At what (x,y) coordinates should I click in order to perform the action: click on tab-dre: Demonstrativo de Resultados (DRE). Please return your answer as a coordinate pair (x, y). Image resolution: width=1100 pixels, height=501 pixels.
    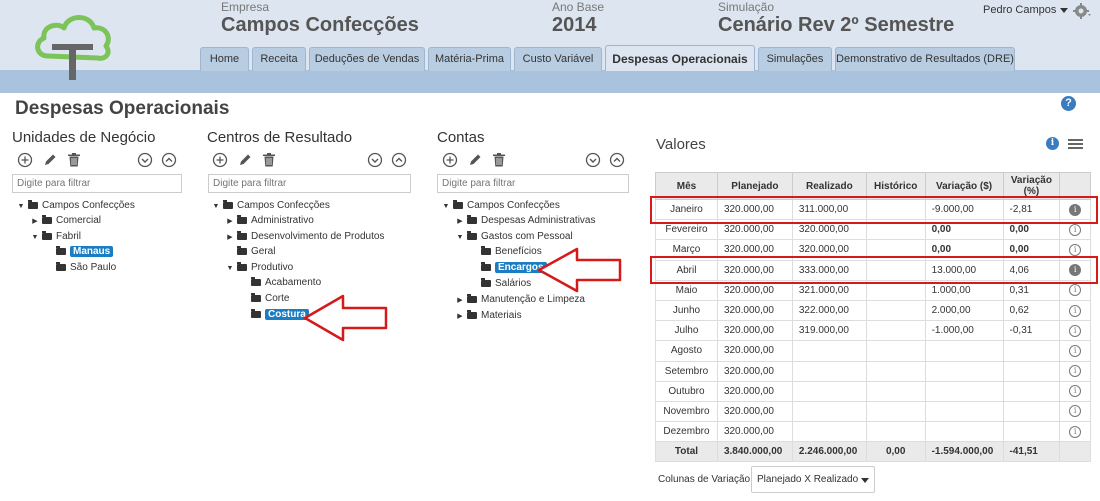
    Looking at the image, I should click on (925, 59).